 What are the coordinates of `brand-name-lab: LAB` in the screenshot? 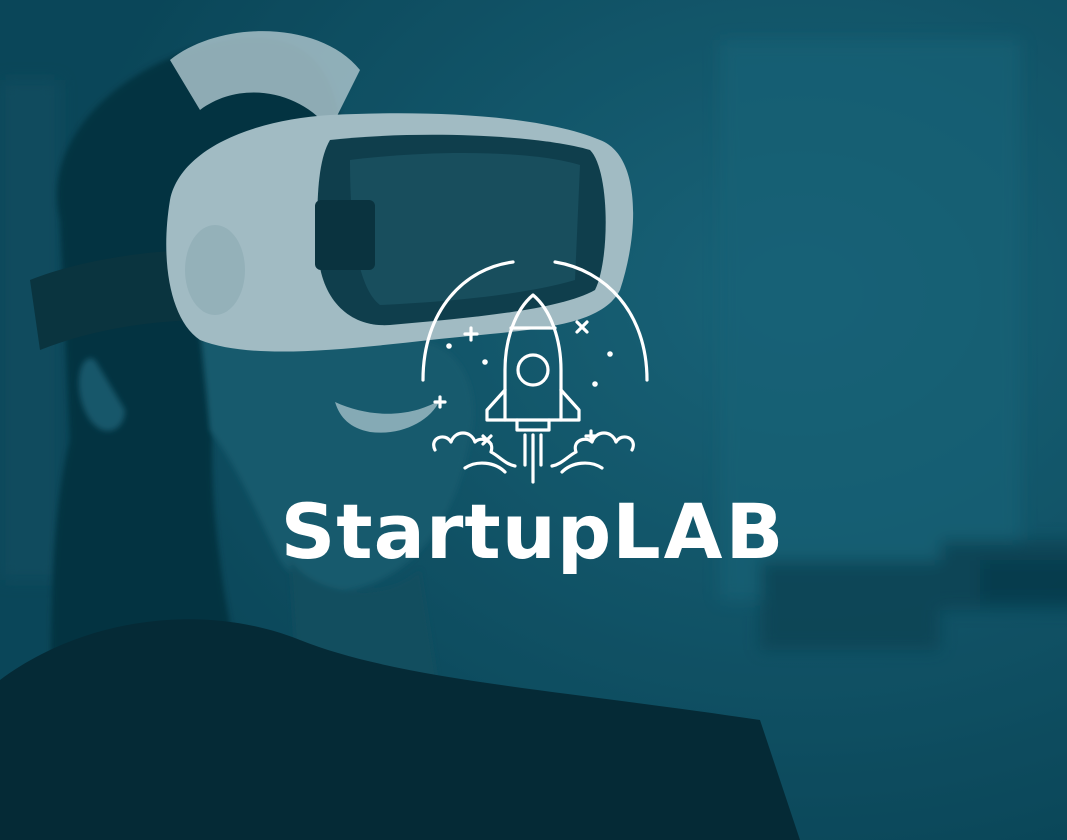 It's located at (699, 531).